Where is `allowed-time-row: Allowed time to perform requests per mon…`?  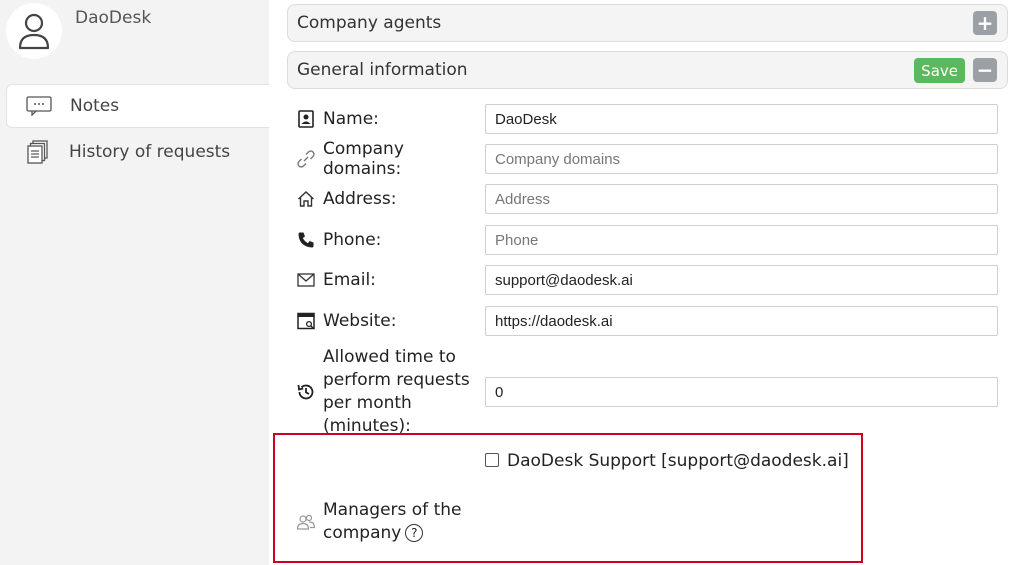 allowed-time-row: Allowed time to perform requests per mon… is located at coordinates (651, 392).